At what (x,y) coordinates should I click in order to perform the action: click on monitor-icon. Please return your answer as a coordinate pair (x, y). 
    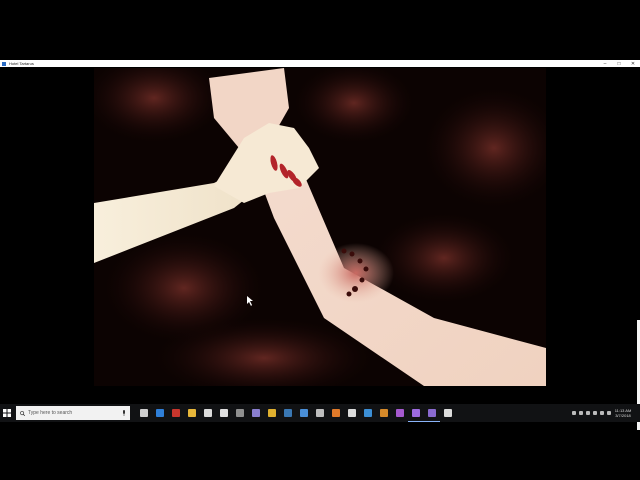
    Looking at the image, I should click on (352, 413).